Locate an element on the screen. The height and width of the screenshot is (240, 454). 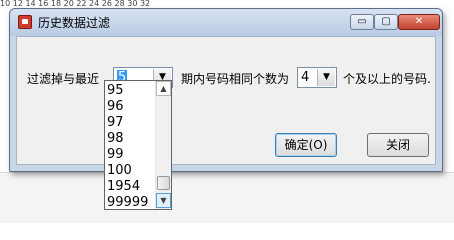
dropdown-option: 97 is located at coordinates (131, 123).